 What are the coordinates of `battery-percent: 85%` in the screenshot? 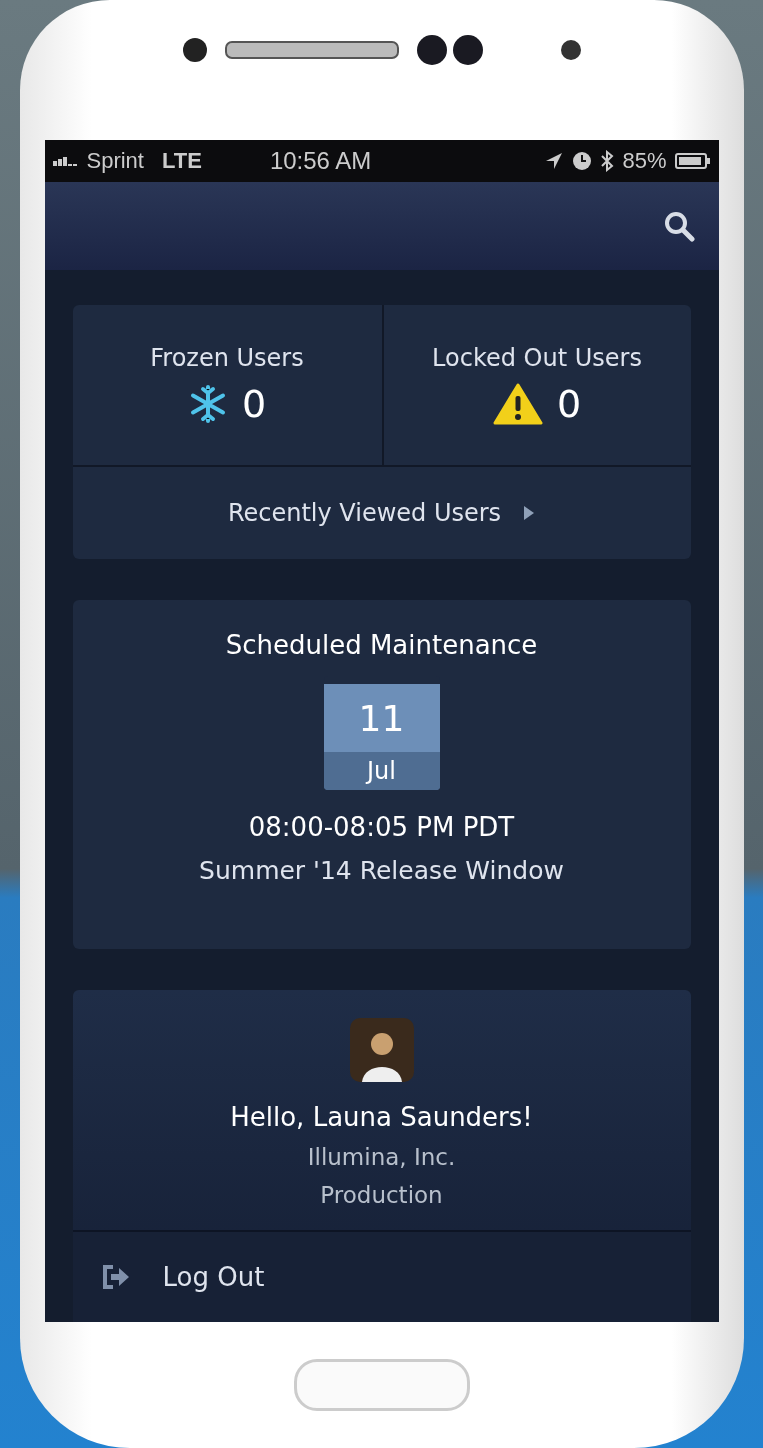 It's located at (644, 161).